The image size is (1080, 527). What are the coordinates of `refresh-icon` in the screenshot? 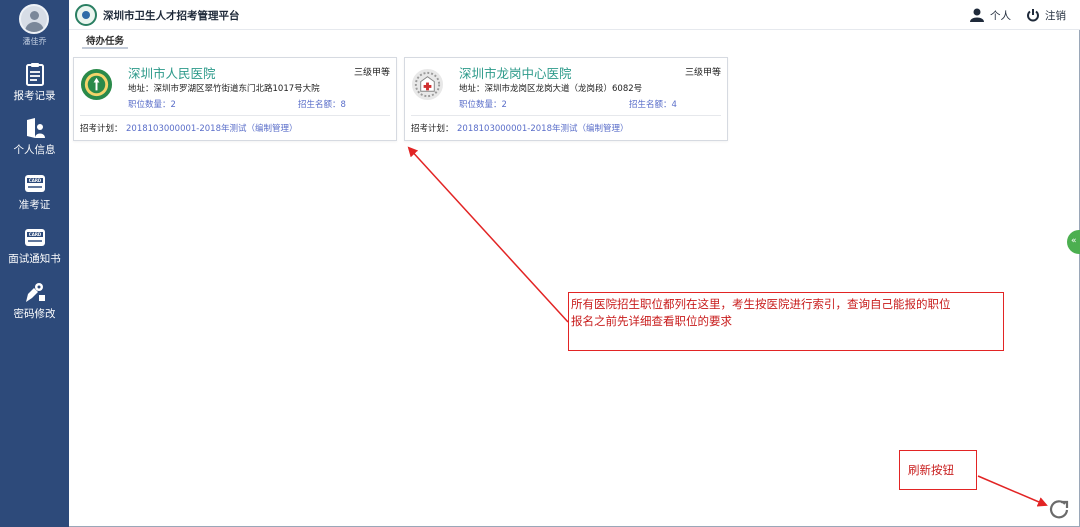 It's located at (1059, 509).